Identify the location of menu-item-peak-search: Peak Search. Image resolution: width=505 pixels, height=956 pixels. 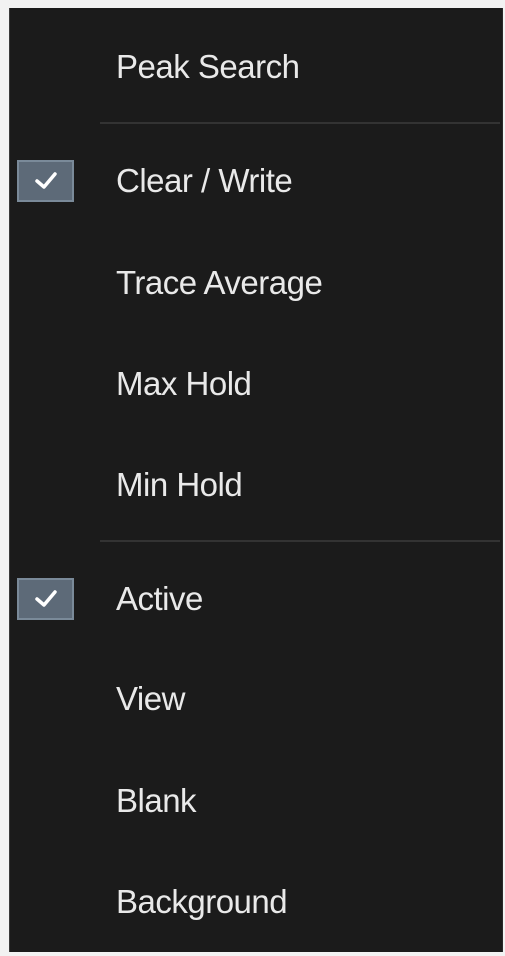
(256, 67).